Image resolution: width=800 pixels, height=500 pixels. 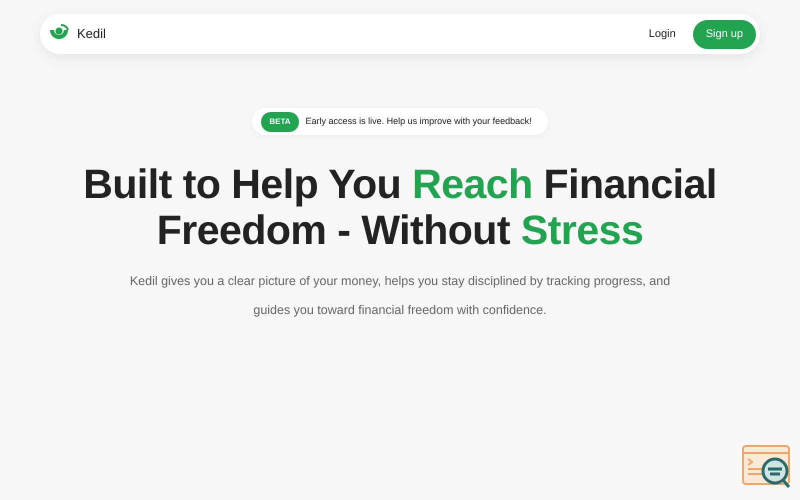 What do you see at coordinates (400, 184) in the screenshot?
I see `headline: Built to Help You Reach Financial` at bounding box center [400, 184].